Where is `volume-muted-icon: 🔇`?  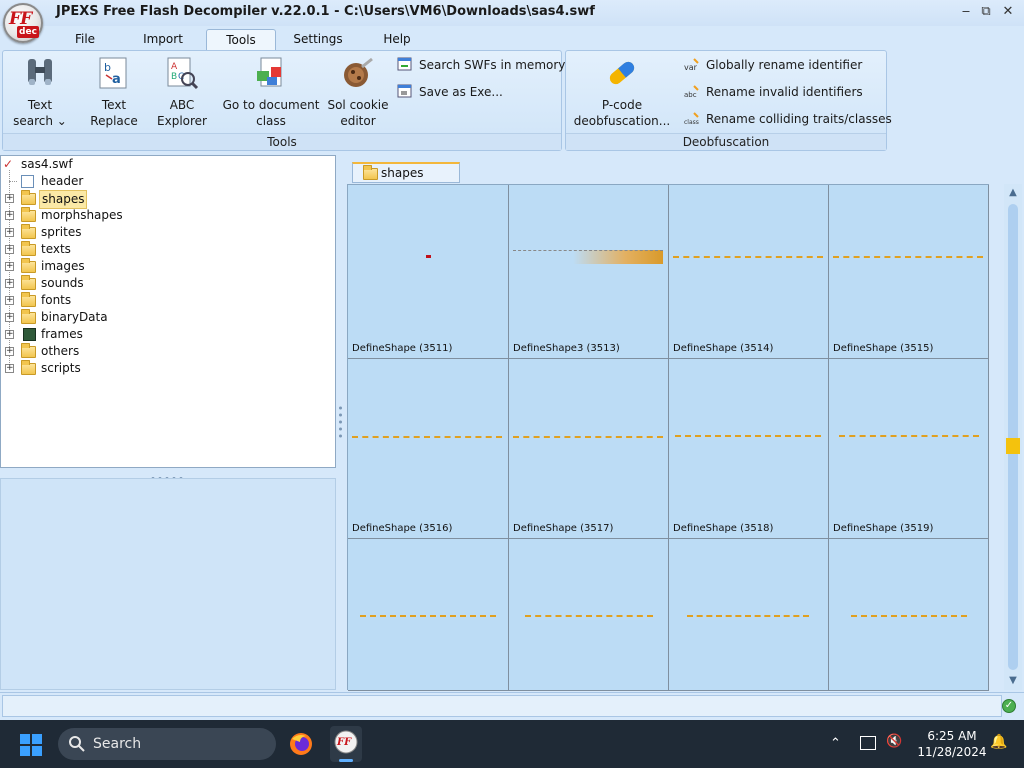
volume-muted-icon: 🔇 is located at coordinates (894, 741).